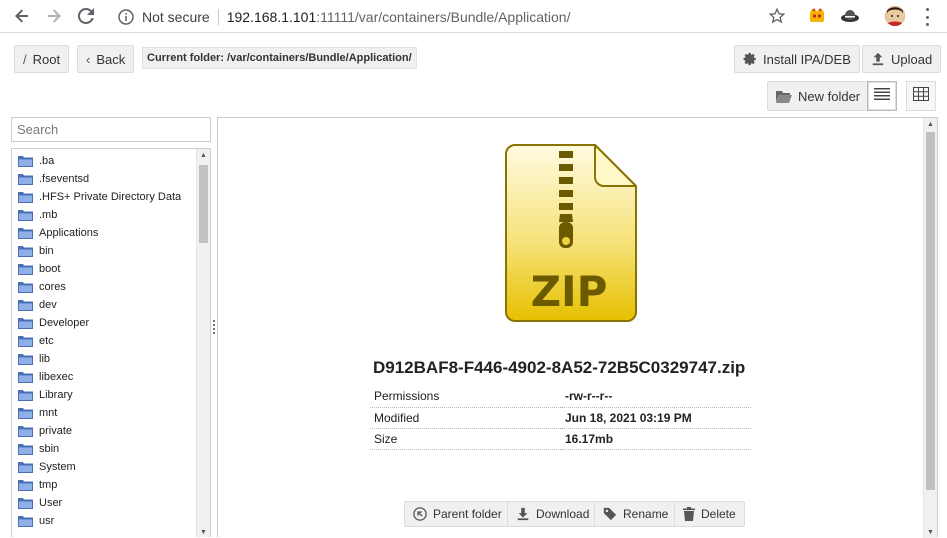 The image size is (947, 538). I want to click on tree-item-label: .mb, so click(48, 215).